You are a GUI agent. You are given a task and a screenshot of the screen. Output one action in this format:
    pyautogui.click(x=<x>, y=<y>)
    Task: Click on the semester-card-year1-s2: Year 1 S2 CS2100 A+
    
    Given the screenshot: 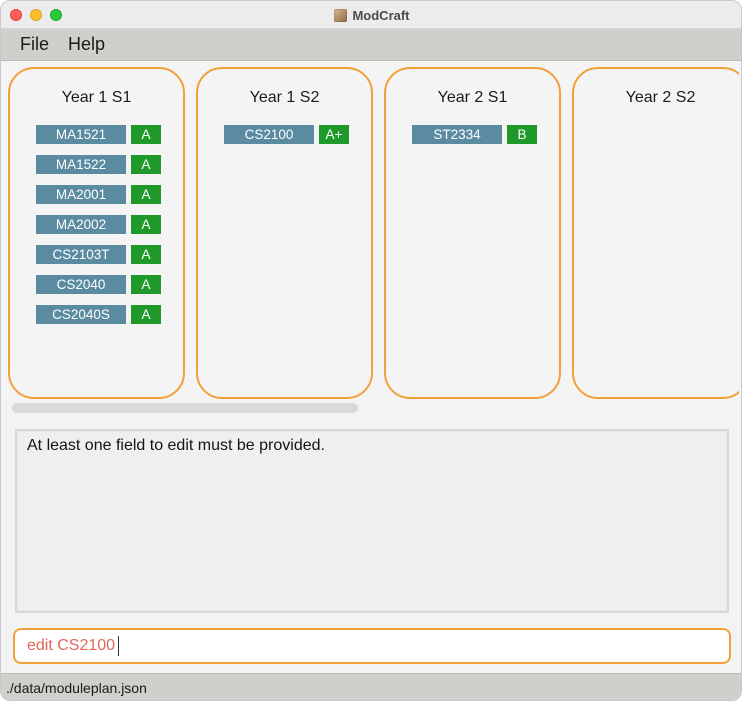 What is the action you would take?
    pyautogui.click(x=284, y=233)
    